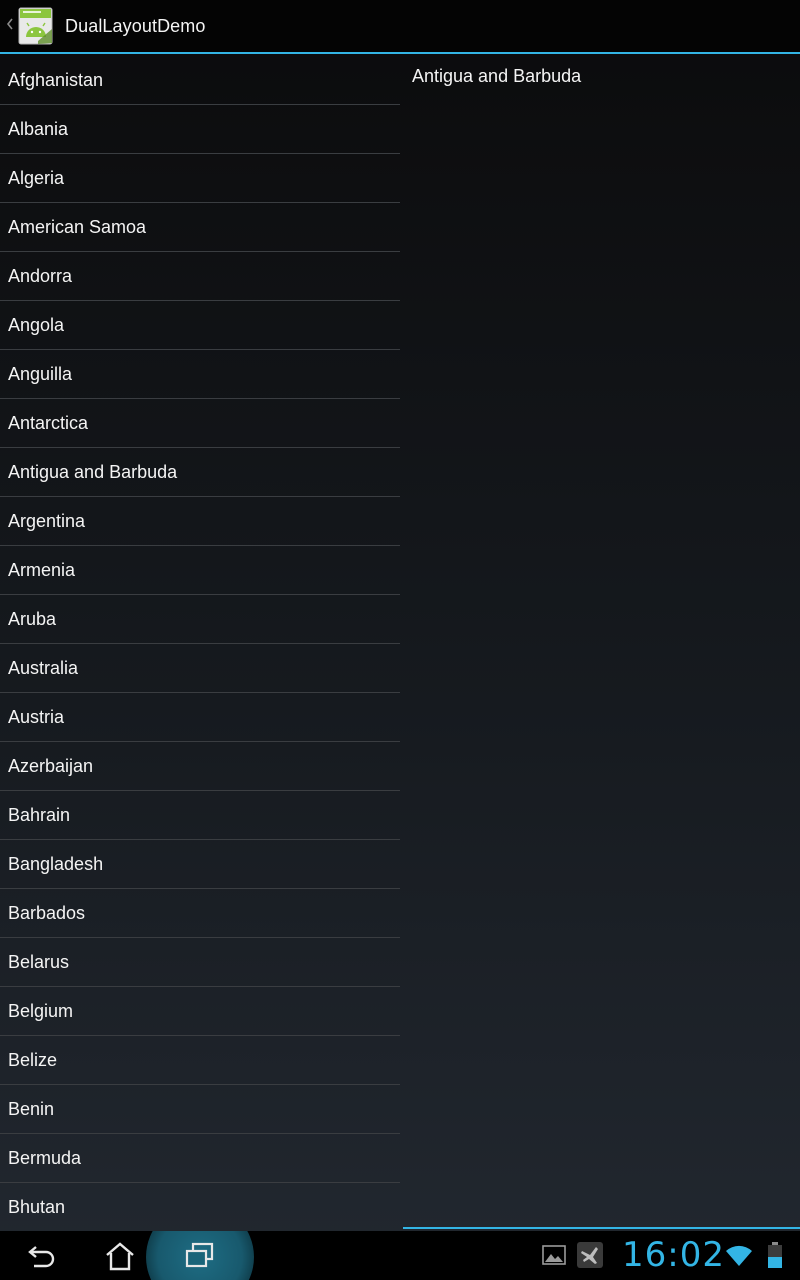 Image resolution: width=800 pixels, height=1280 pixels. I want to click on country-name: Belgium, so click(41, 1010).